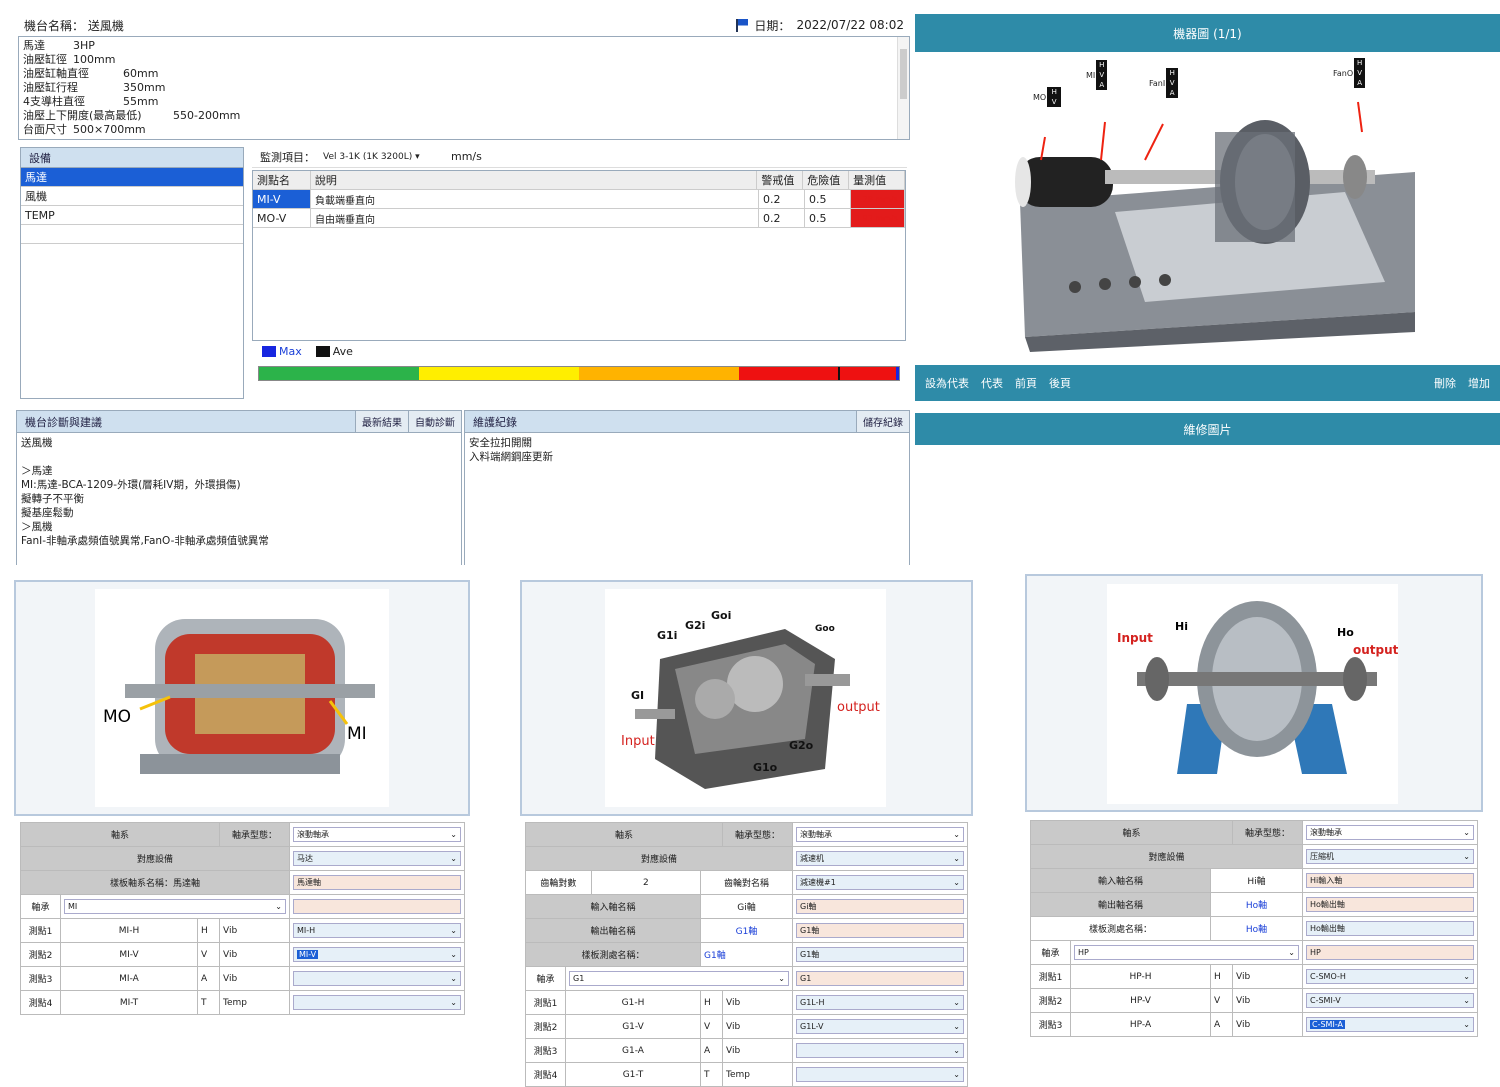 This screenshot has width=1500, height=1087. What do you see at coordinates (377, 882) in the screenshot?
I see `form-input: 馬達軸` at bounding box center [377, 882].